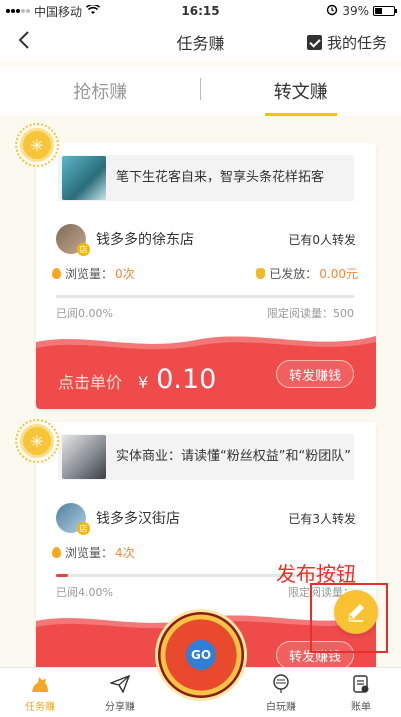 The width and height of the screenshot is (401, 717). I want to click on price-value: 0.10, so click(186, 379).